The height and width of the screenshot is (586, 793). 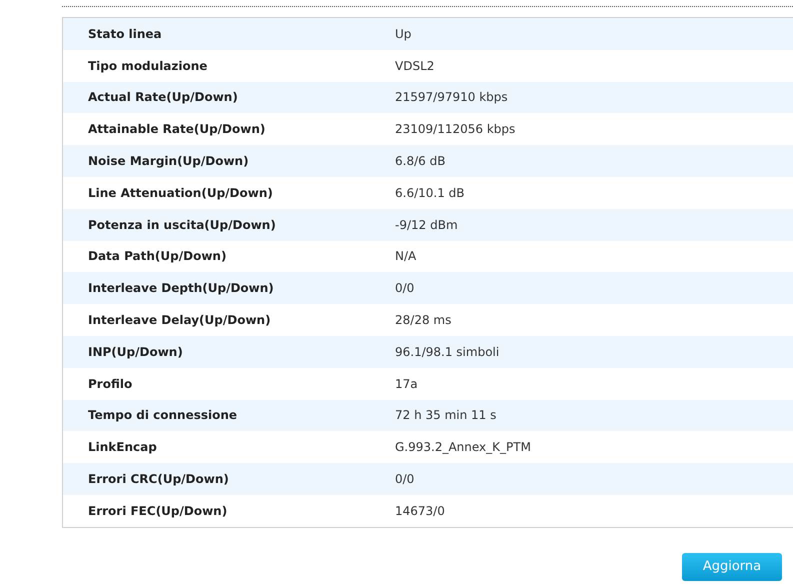 What do you see at coordinates (420, 161) in the screenshot?
I see `row-value: 6.8/6 dB` at bounding box center [420, 161].